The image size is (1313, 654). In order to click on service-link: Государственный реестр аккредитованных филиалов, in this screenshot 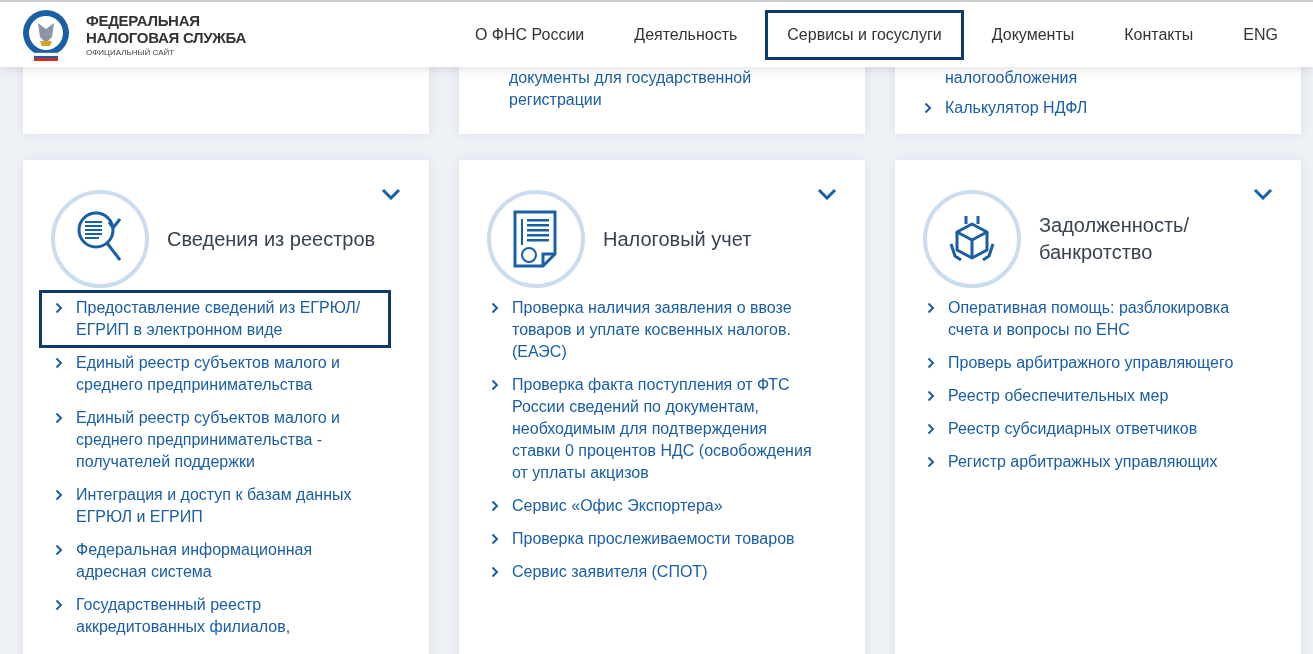, I will do `click(215, 616)`.